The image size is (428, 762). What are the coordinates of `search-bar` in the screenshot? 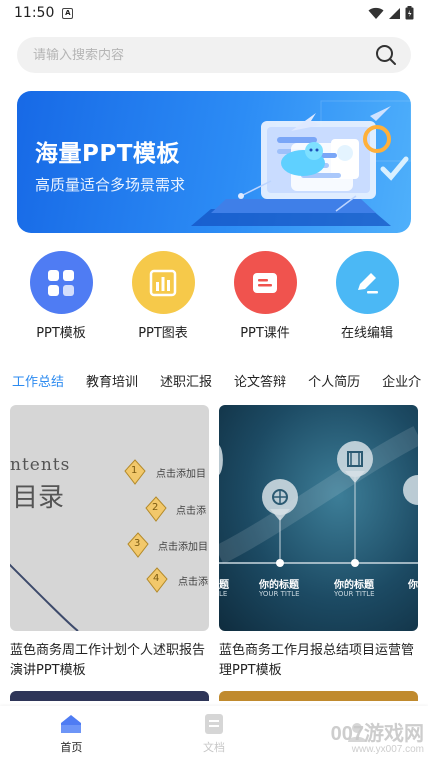 It's located at (214, 55).